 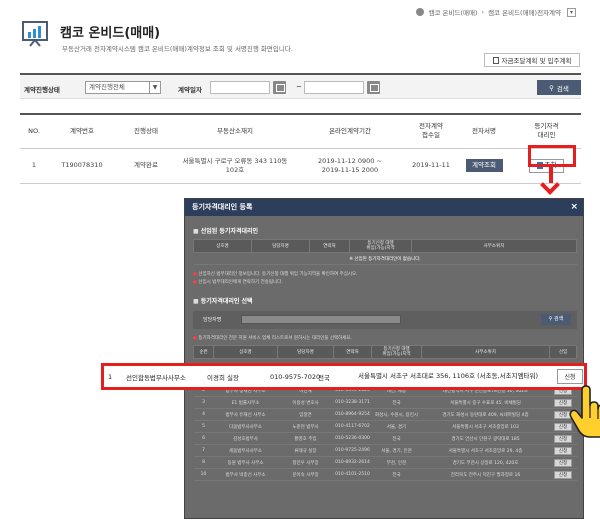 What do you see at coordinates (34, 131) in the screenshot?
I see `col-no: NO.` at bounding box center [34, 131].